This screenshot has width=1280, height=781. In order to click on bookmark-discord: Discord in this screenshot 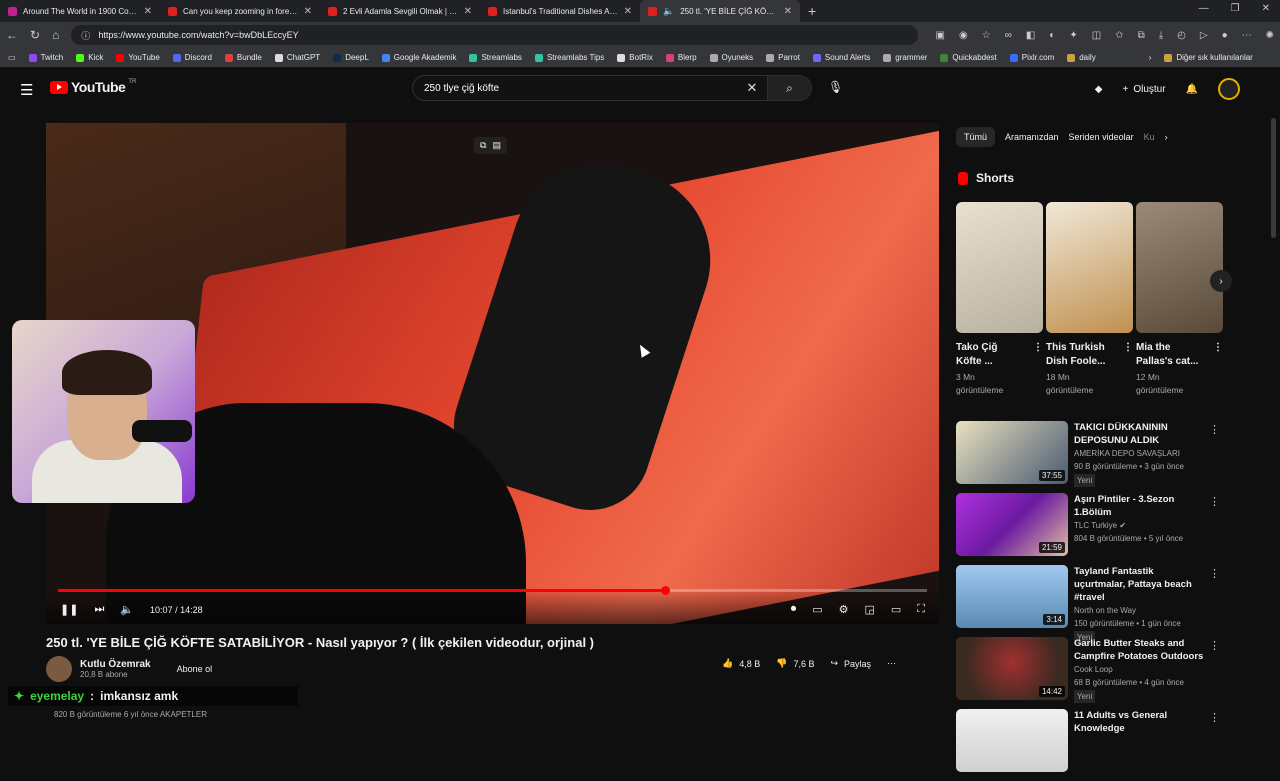, I will do `click(192, 57)`.